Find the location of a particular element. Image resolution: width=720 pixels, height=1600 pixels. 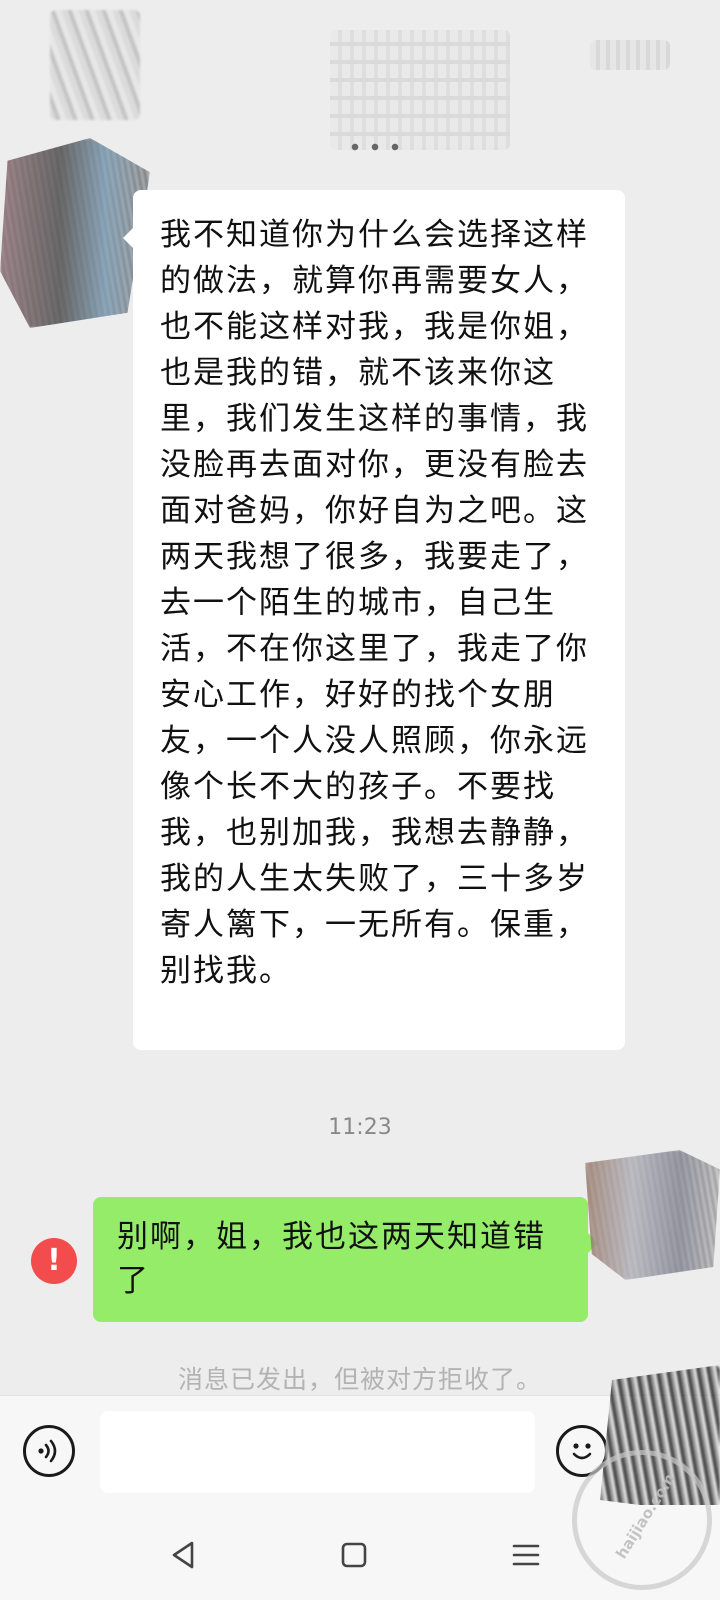

watermark-logo: haijiao.com is located at coordinates (642, 1520).